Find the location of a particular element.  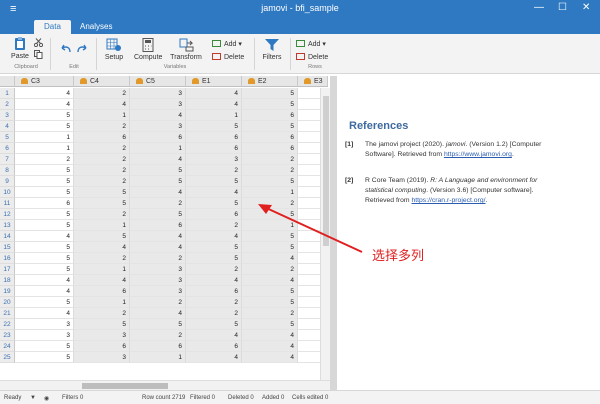

maximize-button: ☐ is located at coordinates (562, 7).